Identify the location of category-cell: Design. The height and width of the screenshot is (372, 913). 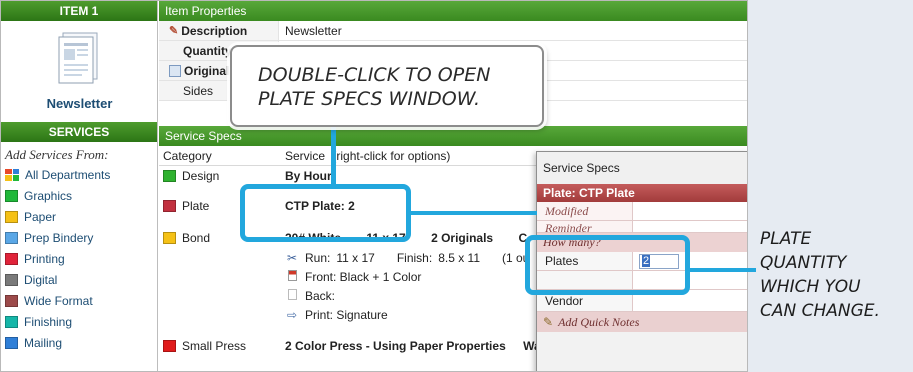
(219, 176).